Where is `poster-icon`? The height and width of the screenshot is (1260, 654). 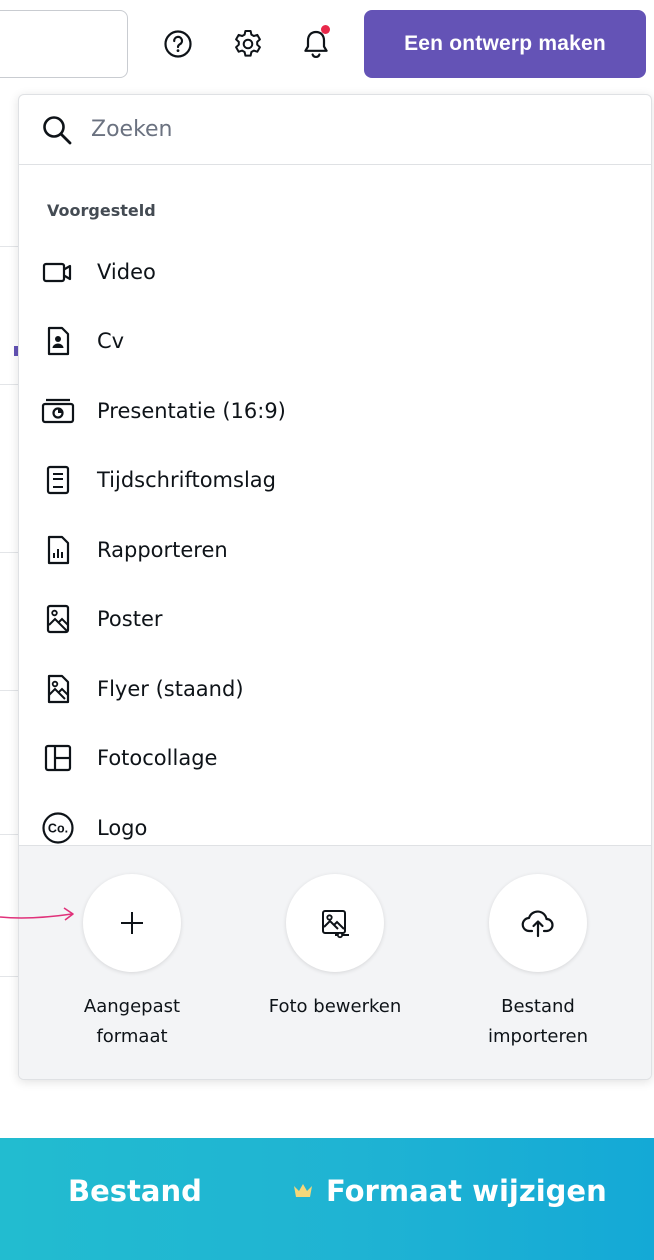
poster-icon is located at coordinates (58, 619).